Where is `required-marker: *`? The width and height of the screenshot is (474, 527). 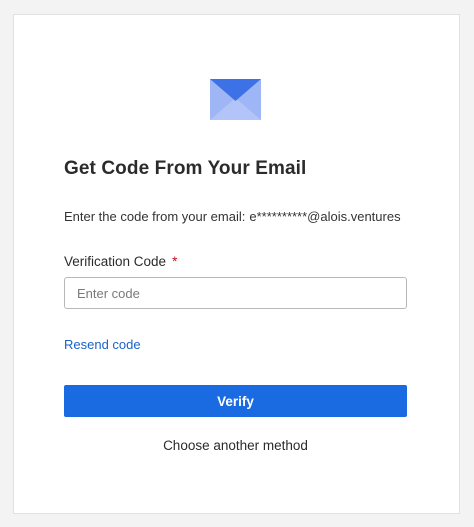 required-marker: * is located at coordinates (175, 261).